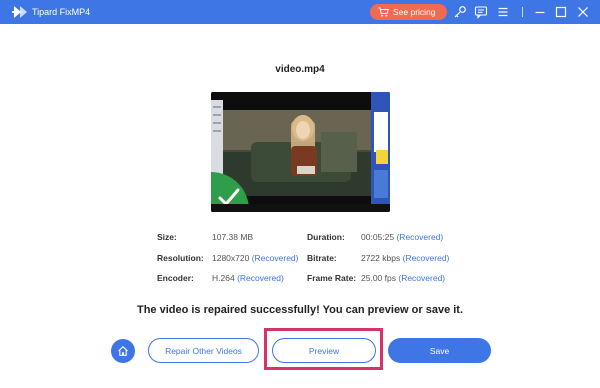 Image resolution: width=600 pixels, height=388 pixels. Describe the element at coordinates (381, 258) in the screenshot. I see `bitrate-value: 2722 kbps` at that location.